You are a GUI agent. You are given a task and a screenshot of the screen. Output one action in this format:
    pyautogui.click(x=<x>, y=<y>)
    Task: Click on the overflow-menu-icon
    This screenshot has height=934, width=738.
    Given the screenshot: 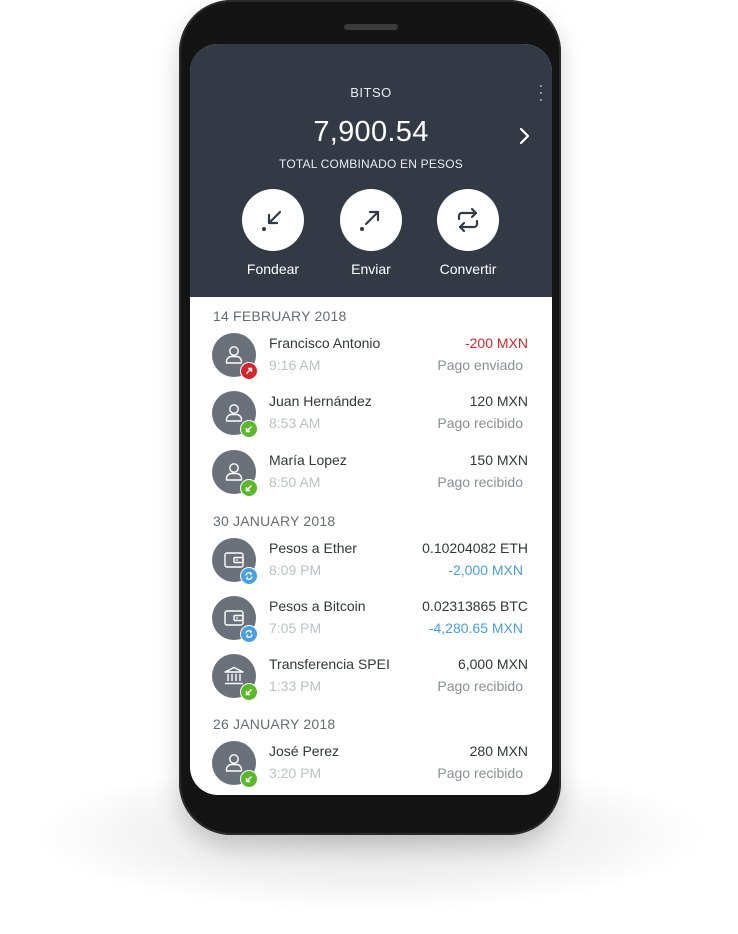 What is the action you would take?
    pyautogui.click(x=541, y=93)
    